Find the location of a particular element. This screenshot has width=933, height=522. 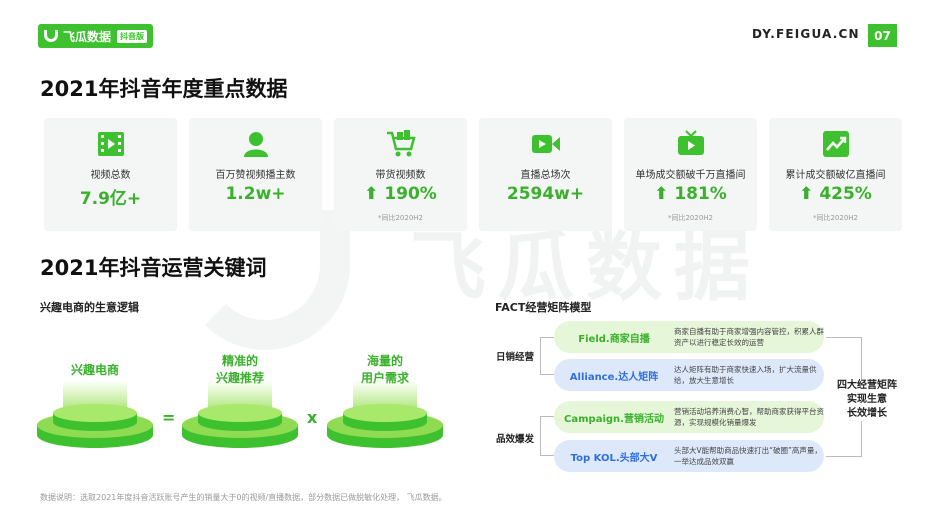

trend-chart-icon is located at coordinates (836, 144).